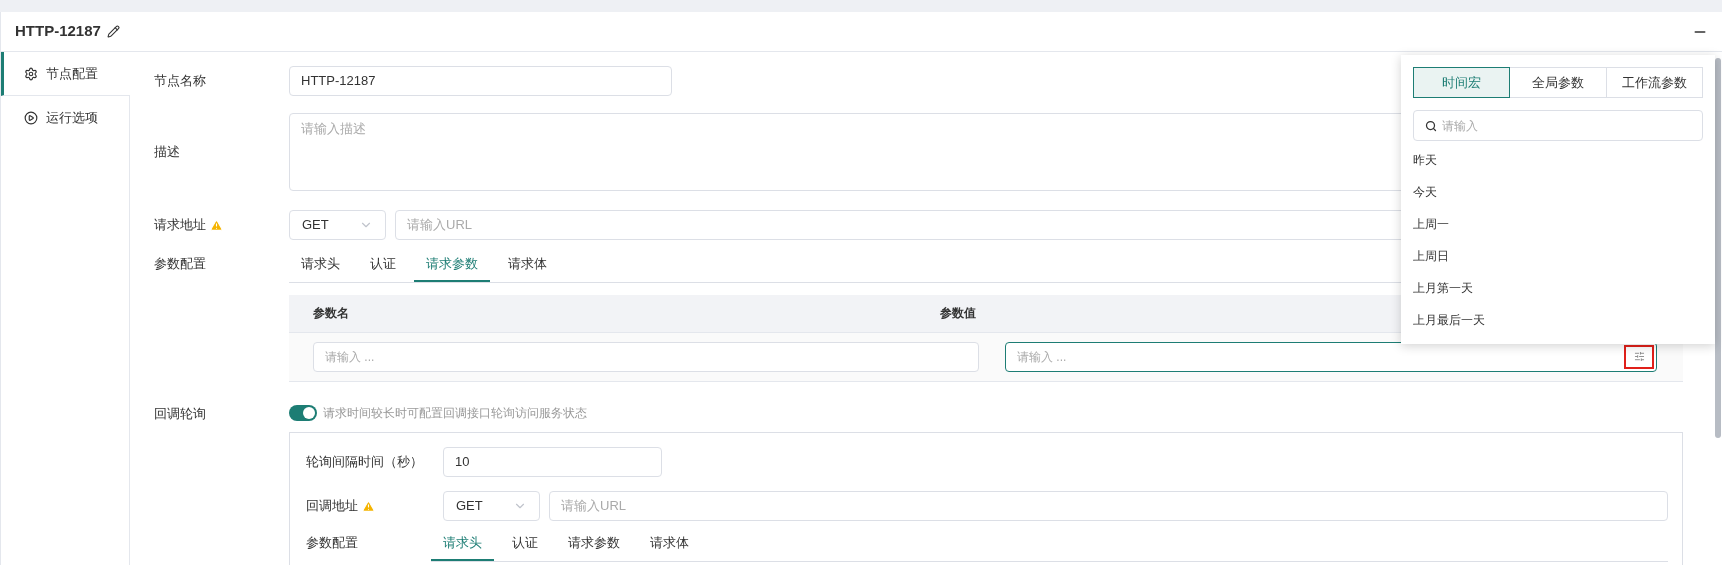 This screenshot has height=565, width=1722. Describe the element at coordinates (552, 462) in the screenshot. I see `interval-input: 10` at that location.